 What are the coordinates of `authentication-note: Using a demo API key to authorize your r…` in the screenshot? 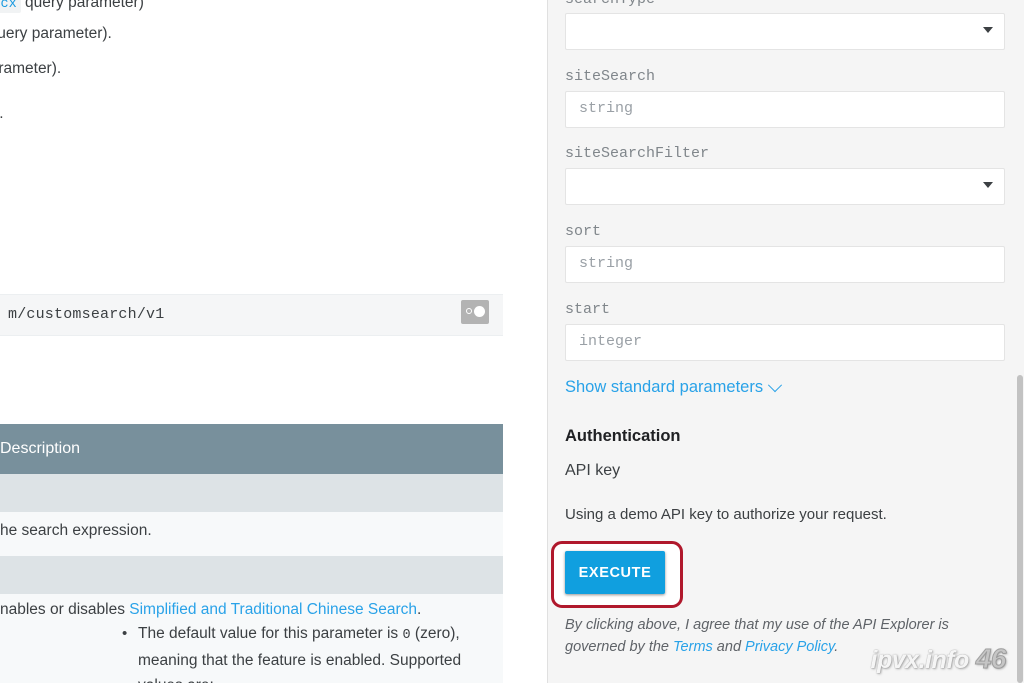 It's located at (726, 514).